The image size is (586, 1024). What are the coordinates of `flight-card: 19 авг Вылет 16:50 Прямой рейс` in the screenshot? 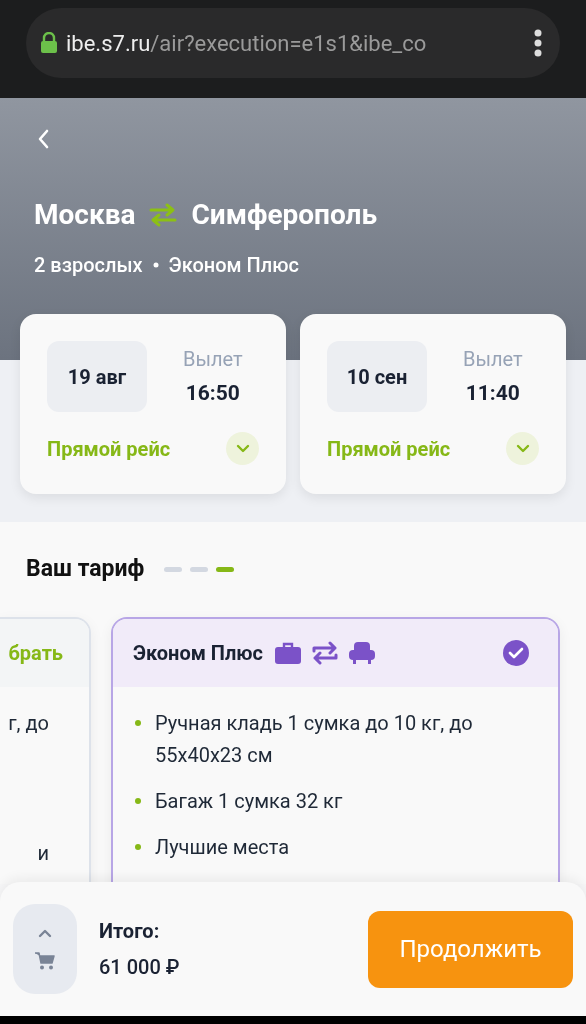 It's located at (153, 404).